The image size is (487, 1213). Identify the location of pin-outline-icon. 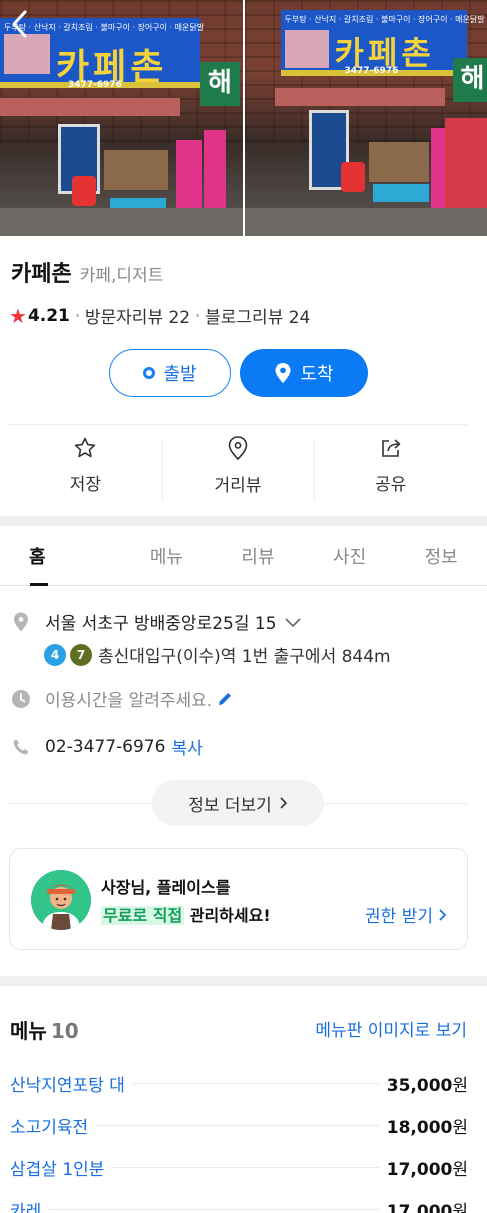
(238, 447).